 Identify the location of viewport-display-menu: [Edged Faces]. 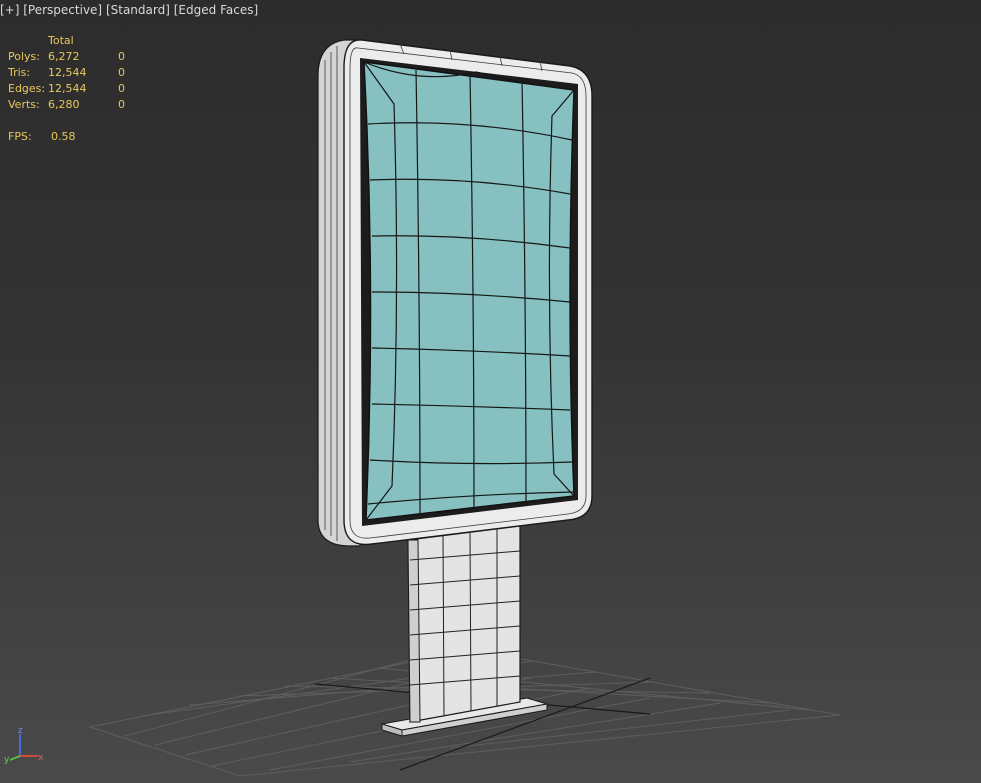
(216, 10).